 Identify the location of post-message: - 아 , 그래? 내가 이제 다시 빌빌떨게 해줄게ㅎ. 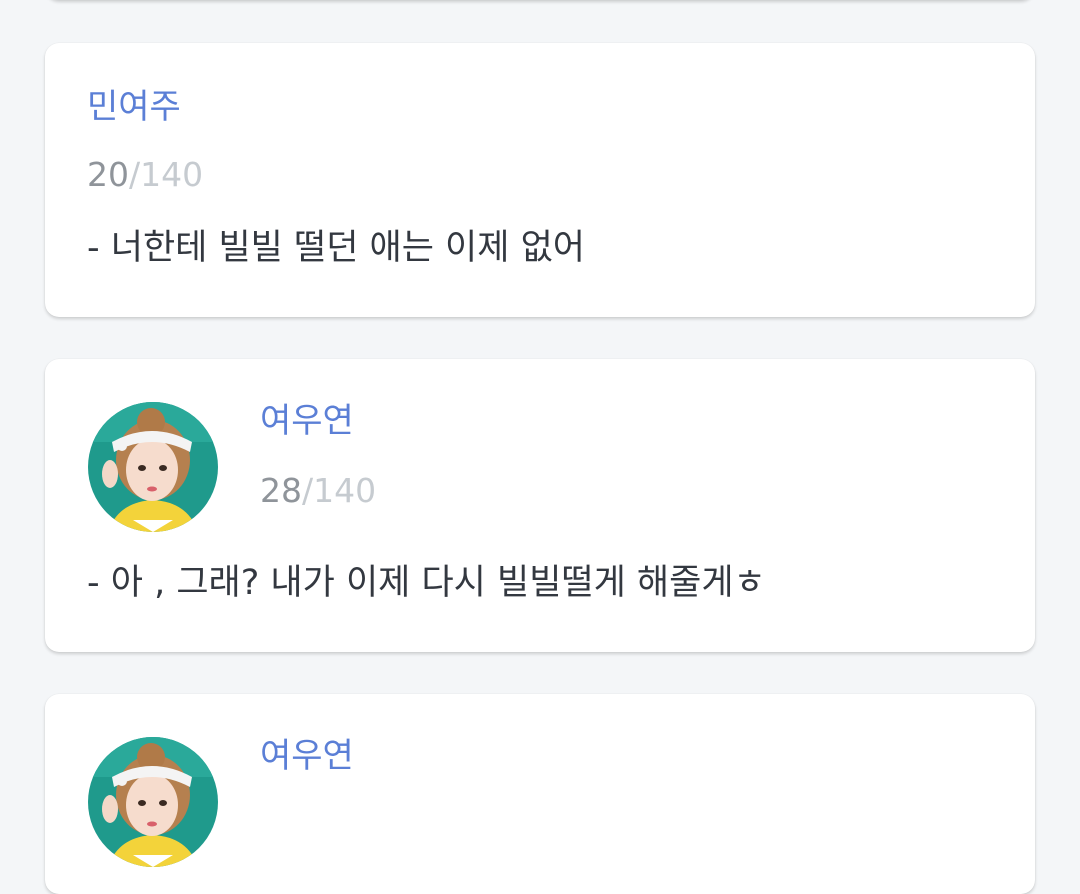
(426, 583).